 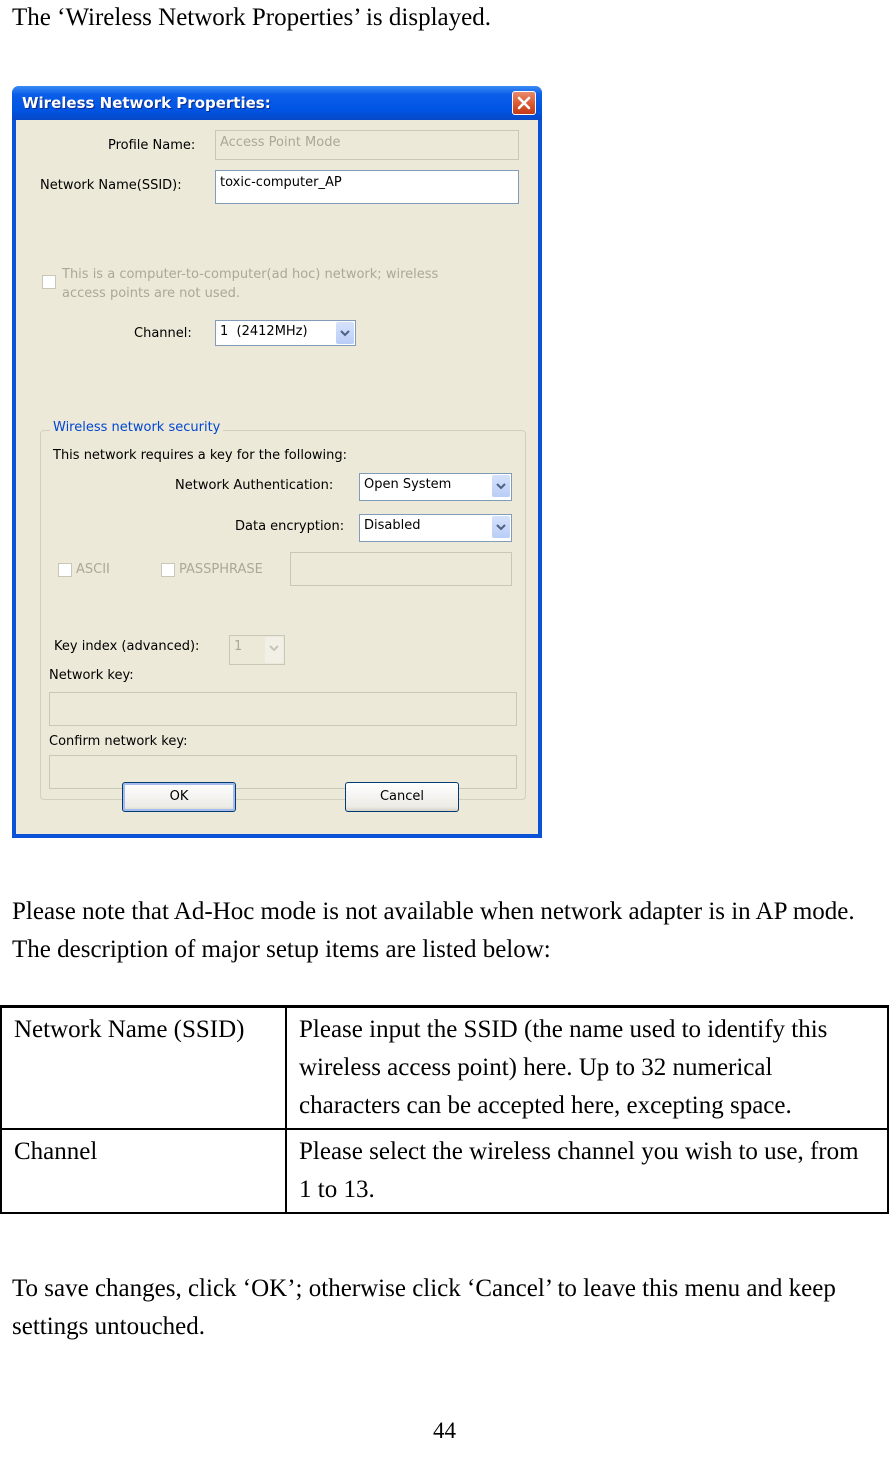 What do you see at coordinates (118, 741) in the screenshot?
I see `confirm-key-label: Confirm network key:` at bounding box center [118, 741].